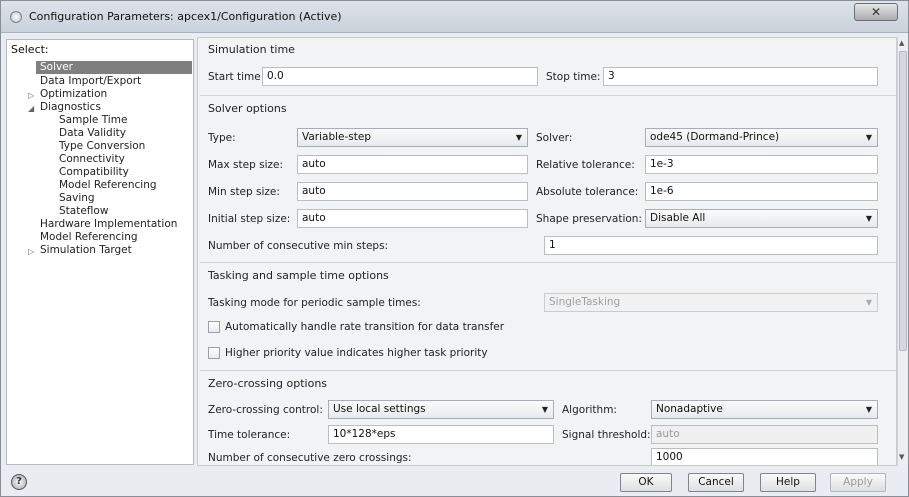 The height and width of the screenshot is (497, 909). Describe the element at coordinates (711, 302) in the screenshot. I see `tasking-mode-dropdown: SingleTasking ▼` at that location.